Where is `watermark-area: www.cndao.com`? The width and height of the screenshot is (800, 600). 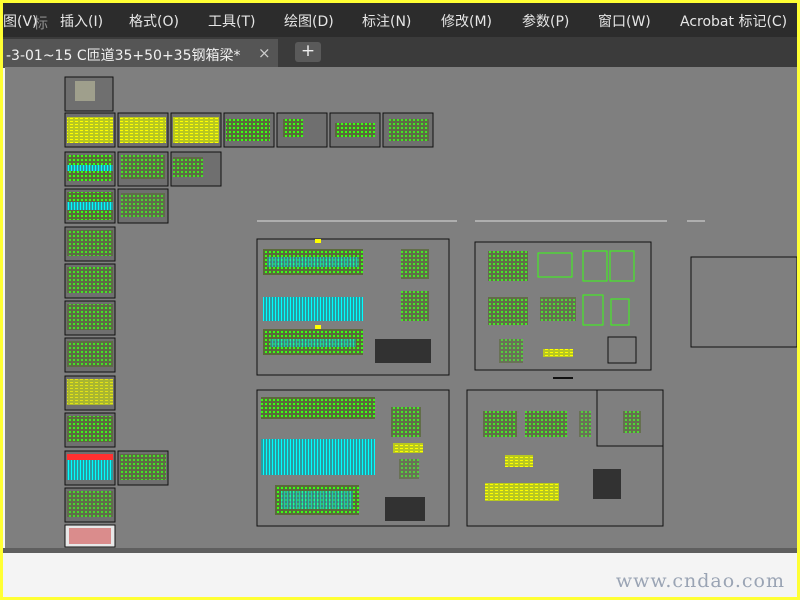
watermark-area: www.cndao.com is located at coordinates (400, 575).